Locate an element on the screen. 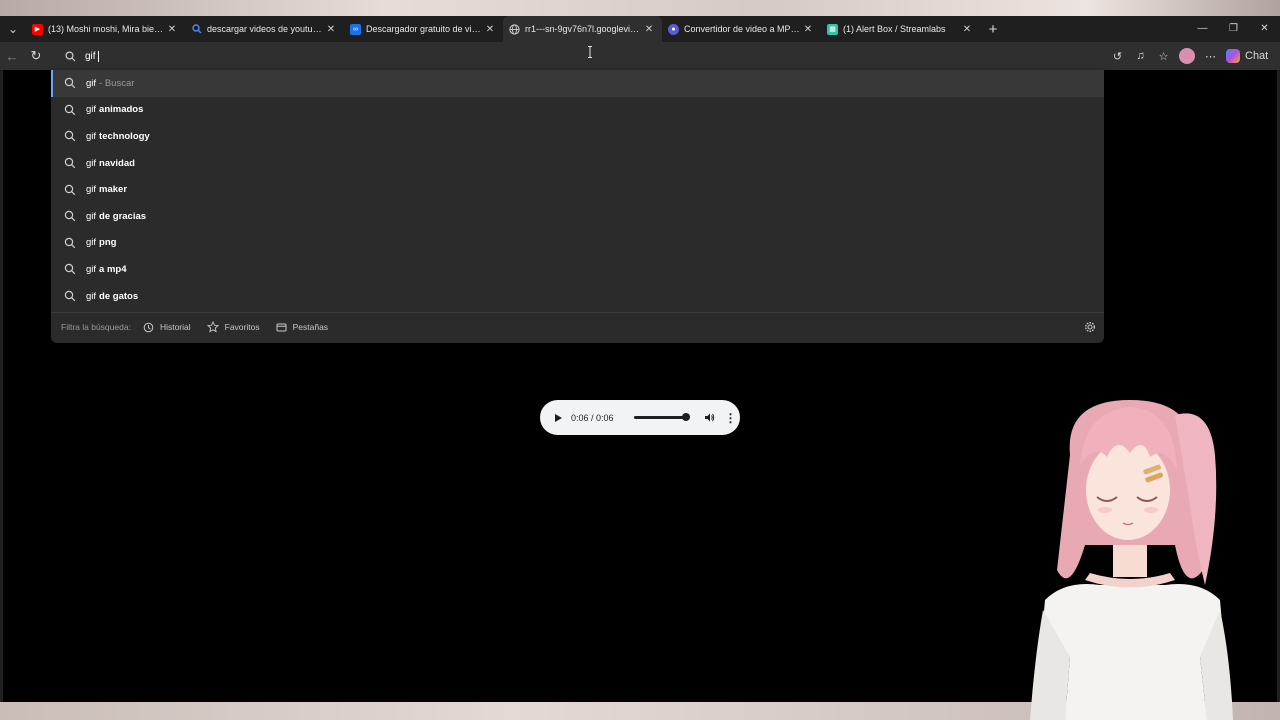 This screenshot has height=720, width=1280. chat-label: Chat is located at coordinates (1257, 56).